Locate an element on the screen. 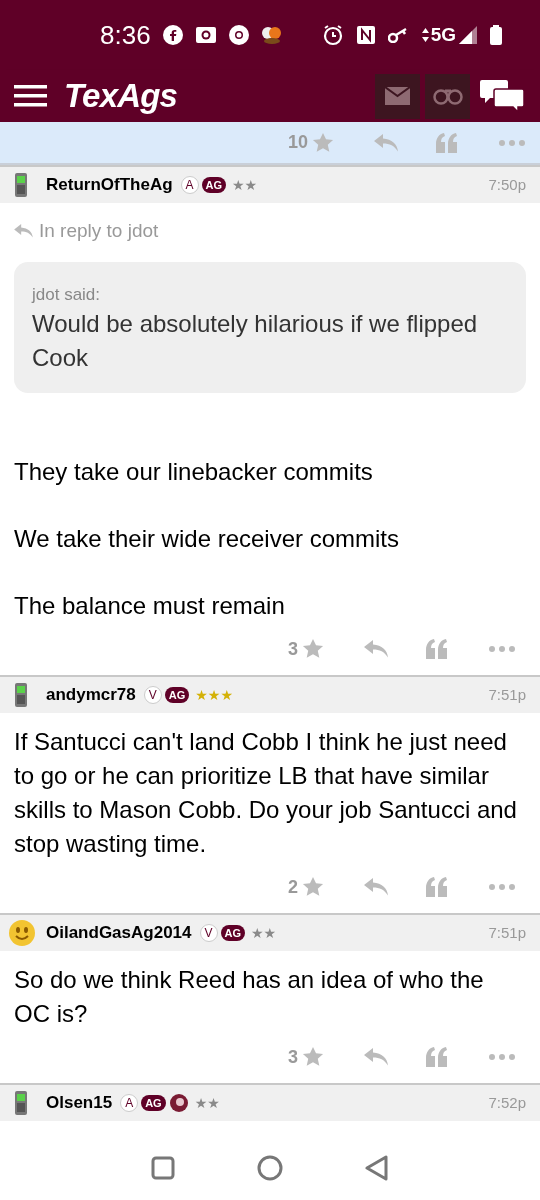 The height and width of the screenshot is (1200, 540). quote-text: Would be absolutely hilarious if we flipped Cook is located at coordinates (255, 341).